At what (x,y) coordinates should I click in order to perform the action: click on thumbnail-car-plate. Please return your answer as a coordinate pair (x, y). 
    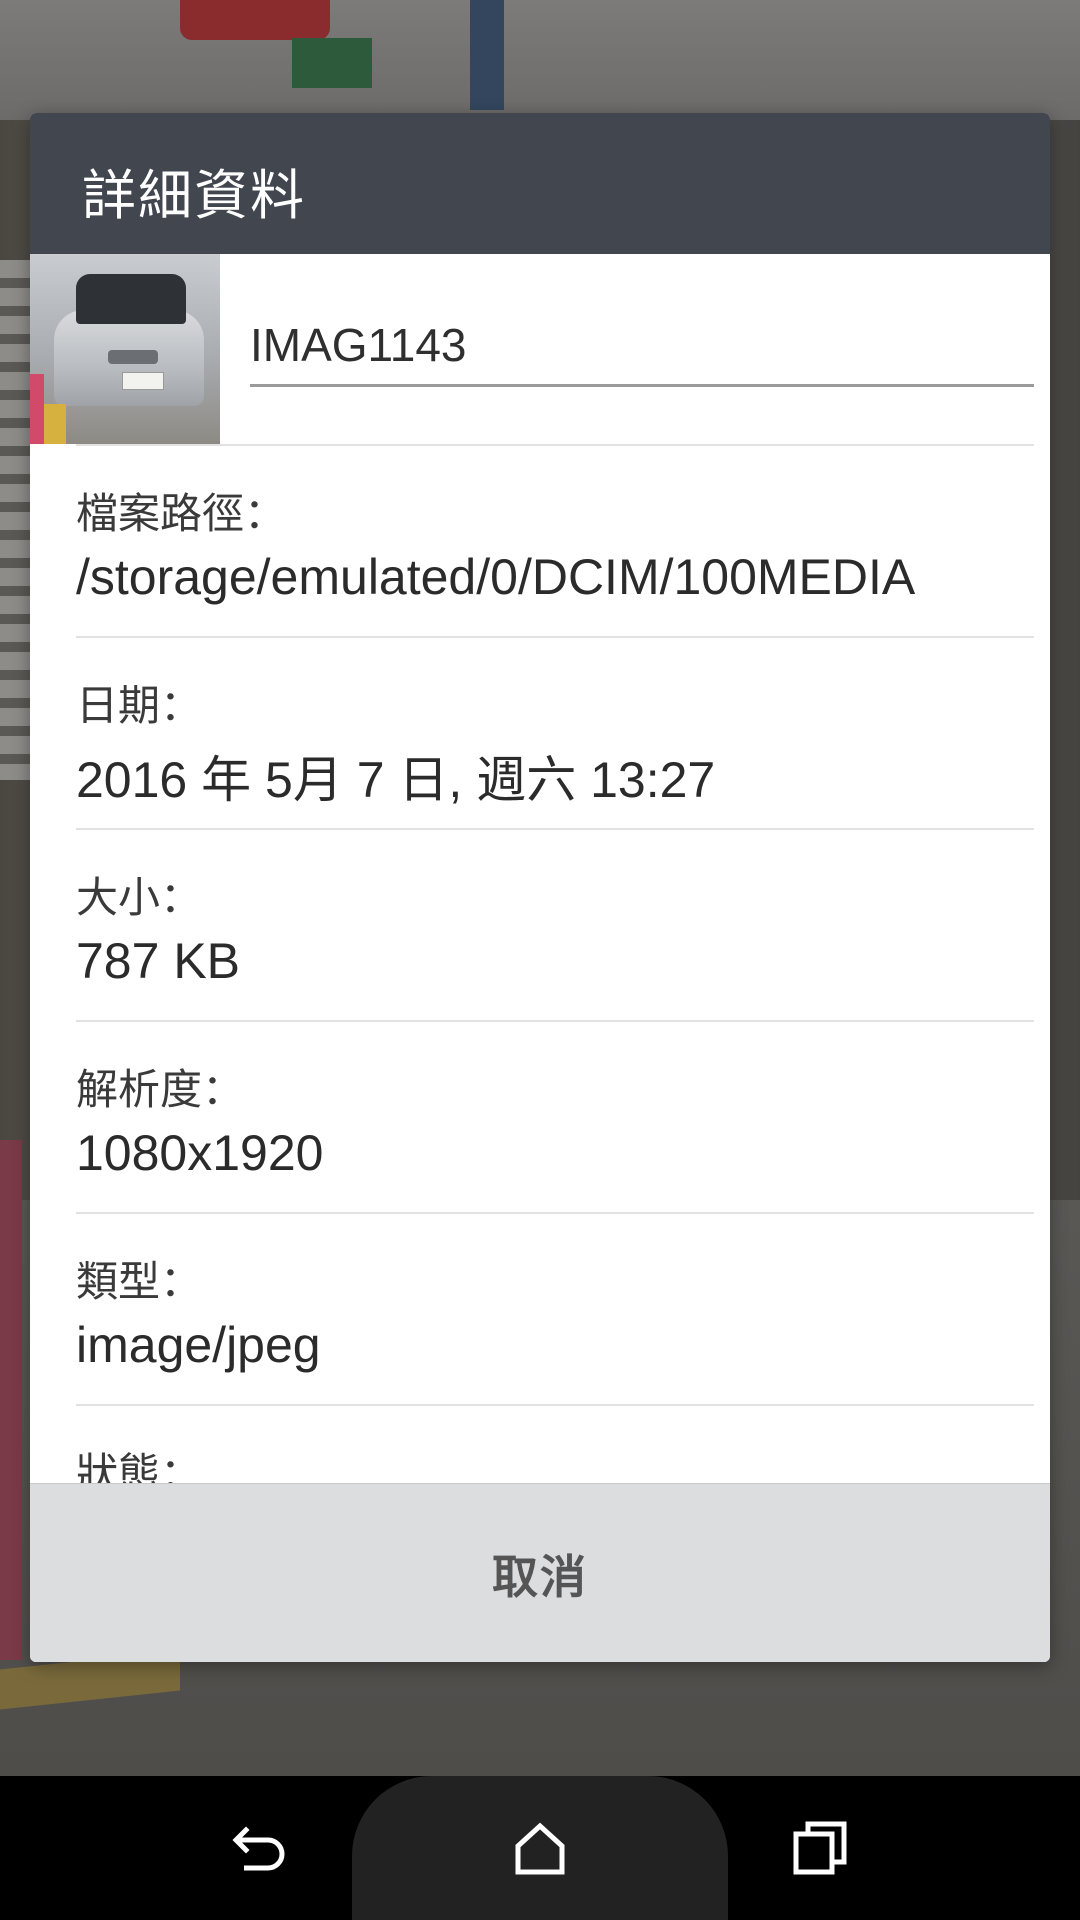
    Looking at the image, I should click on (143, 381).